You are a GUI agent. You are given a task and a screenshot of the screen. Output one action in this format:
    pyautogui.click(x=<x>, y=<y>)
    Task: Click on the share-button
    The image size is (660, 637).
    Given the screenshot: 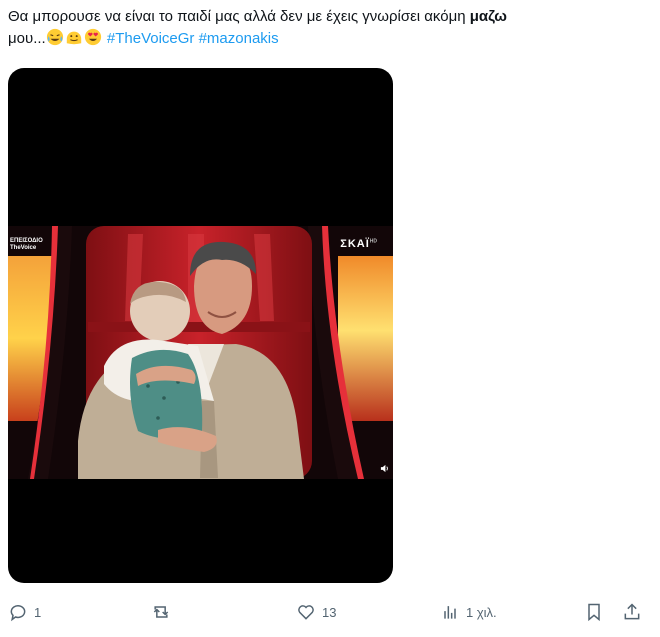 What is the action you would take?
    pyautogui.click(x=632, y=612)
    